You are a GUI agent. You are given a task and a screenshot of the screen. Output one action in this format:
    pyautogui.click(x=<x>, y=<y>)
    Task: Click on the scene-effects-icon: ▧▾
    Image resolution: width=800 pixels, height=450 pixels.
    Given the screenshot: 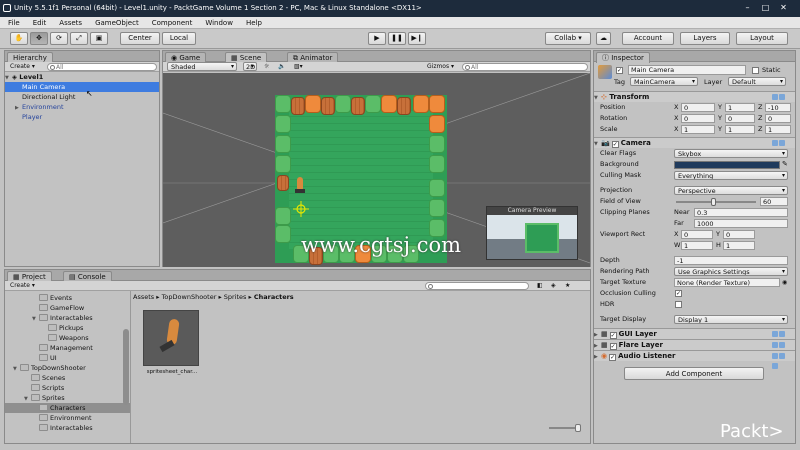 What is the action you would take?
    pyautogui.click(x=298, y=66)
    